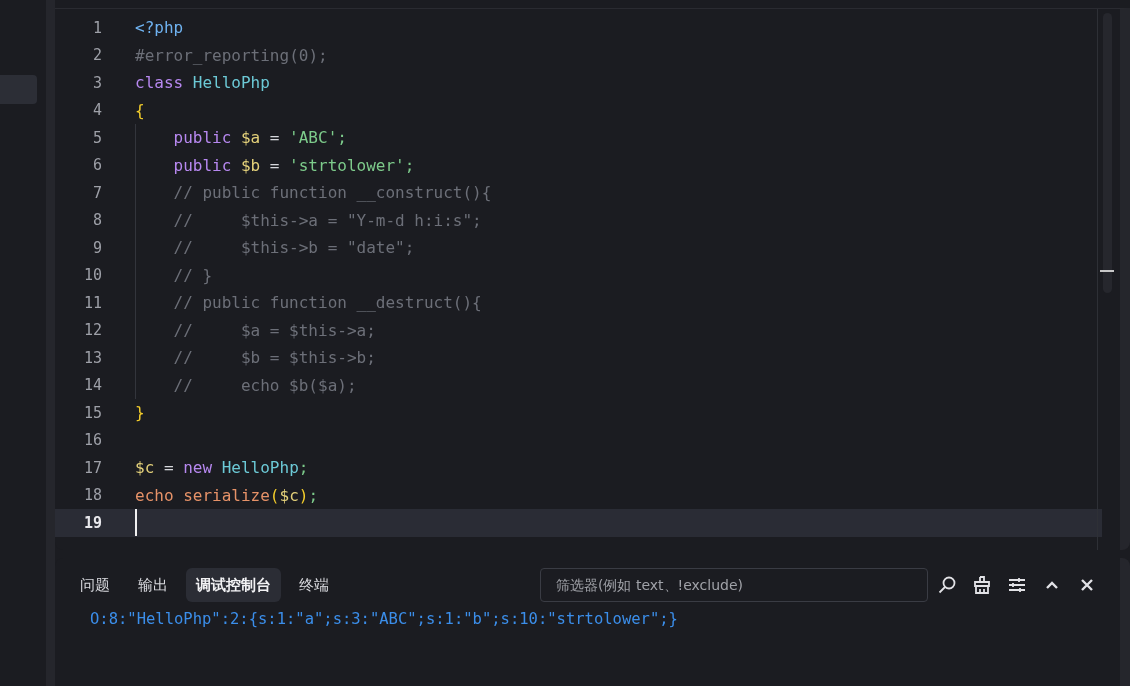 The width and height of the screenshot is (1130, 686). What do you see at coordinates (92, 412) in the screenshot?
I see `line-number: 15` at bounding box center [92, 412].